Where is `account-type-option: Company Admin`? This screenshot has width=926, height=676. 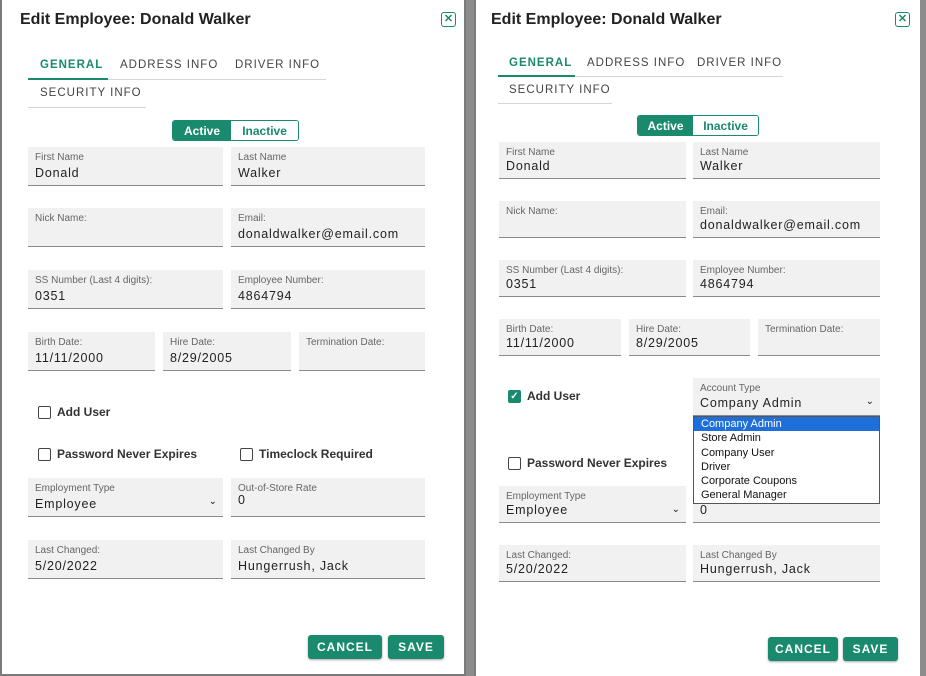
account-type-option: Company Admin is located at coordinates (786, 424).